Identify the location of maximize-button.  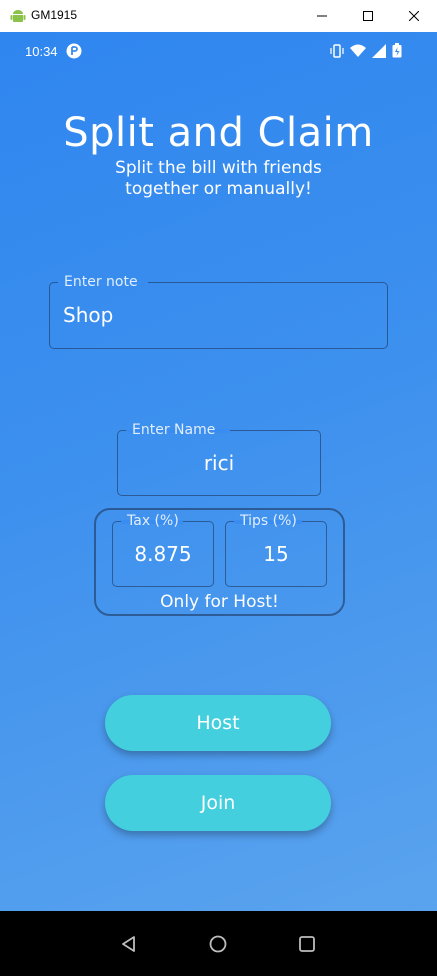
(368, 16).